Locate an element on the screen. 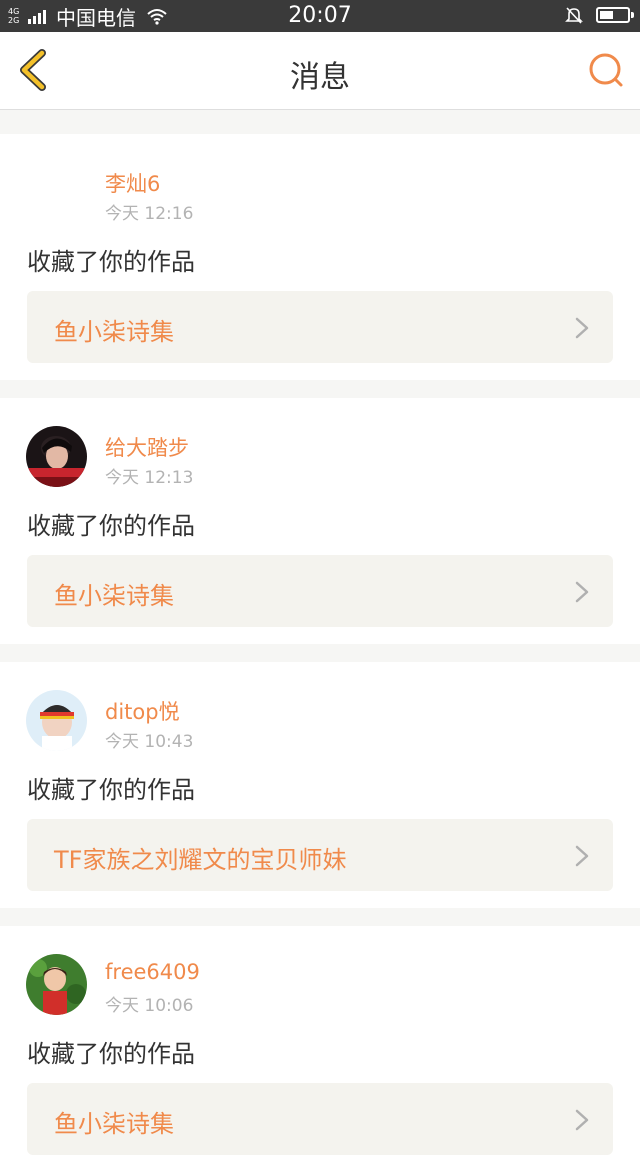 The height and width of the screenshot is (1172, 640). status-right is located at coordinates (599, 15).